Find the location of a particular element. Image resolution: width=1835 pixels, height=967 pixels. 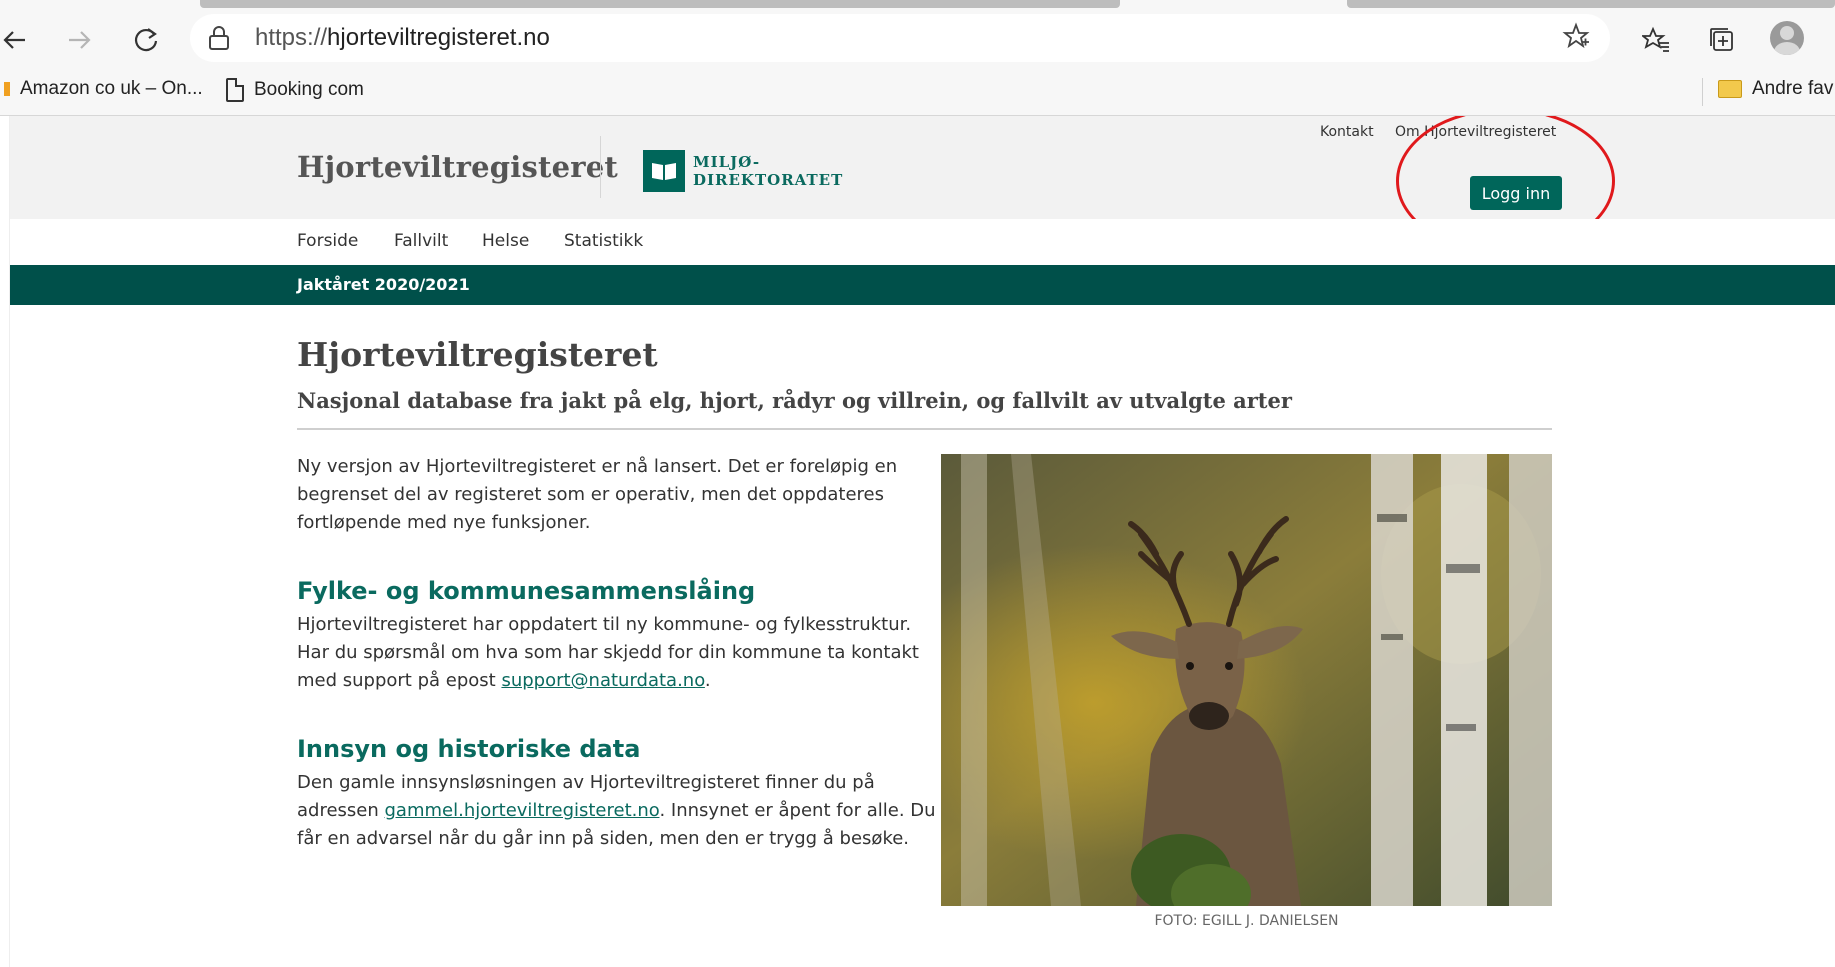

tab-strip-right is located at coordinates (1591, 4).